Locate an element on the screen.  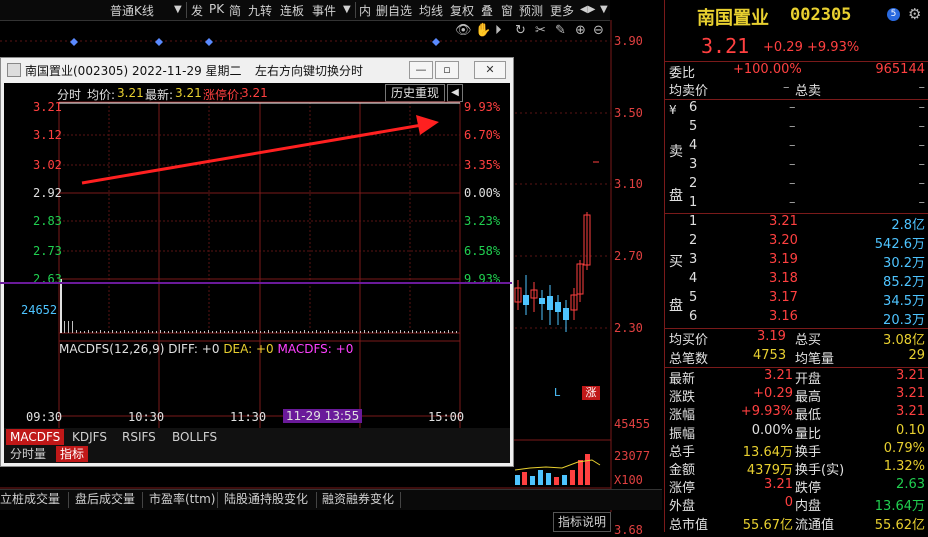
replay-icon: ↻ is located at coordinates (520, 30).